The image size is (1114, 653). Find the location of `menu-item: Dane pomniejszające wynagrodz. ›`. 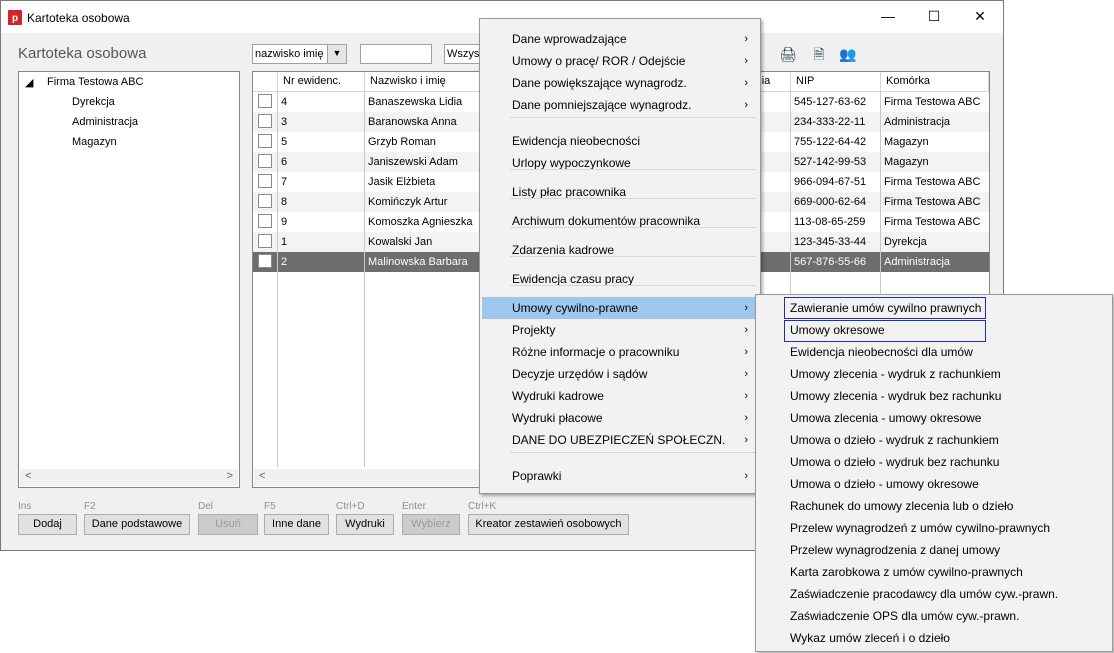

menu-item: Dane pomniejszające wynagrodz. › is located at coordinates (620, 105).